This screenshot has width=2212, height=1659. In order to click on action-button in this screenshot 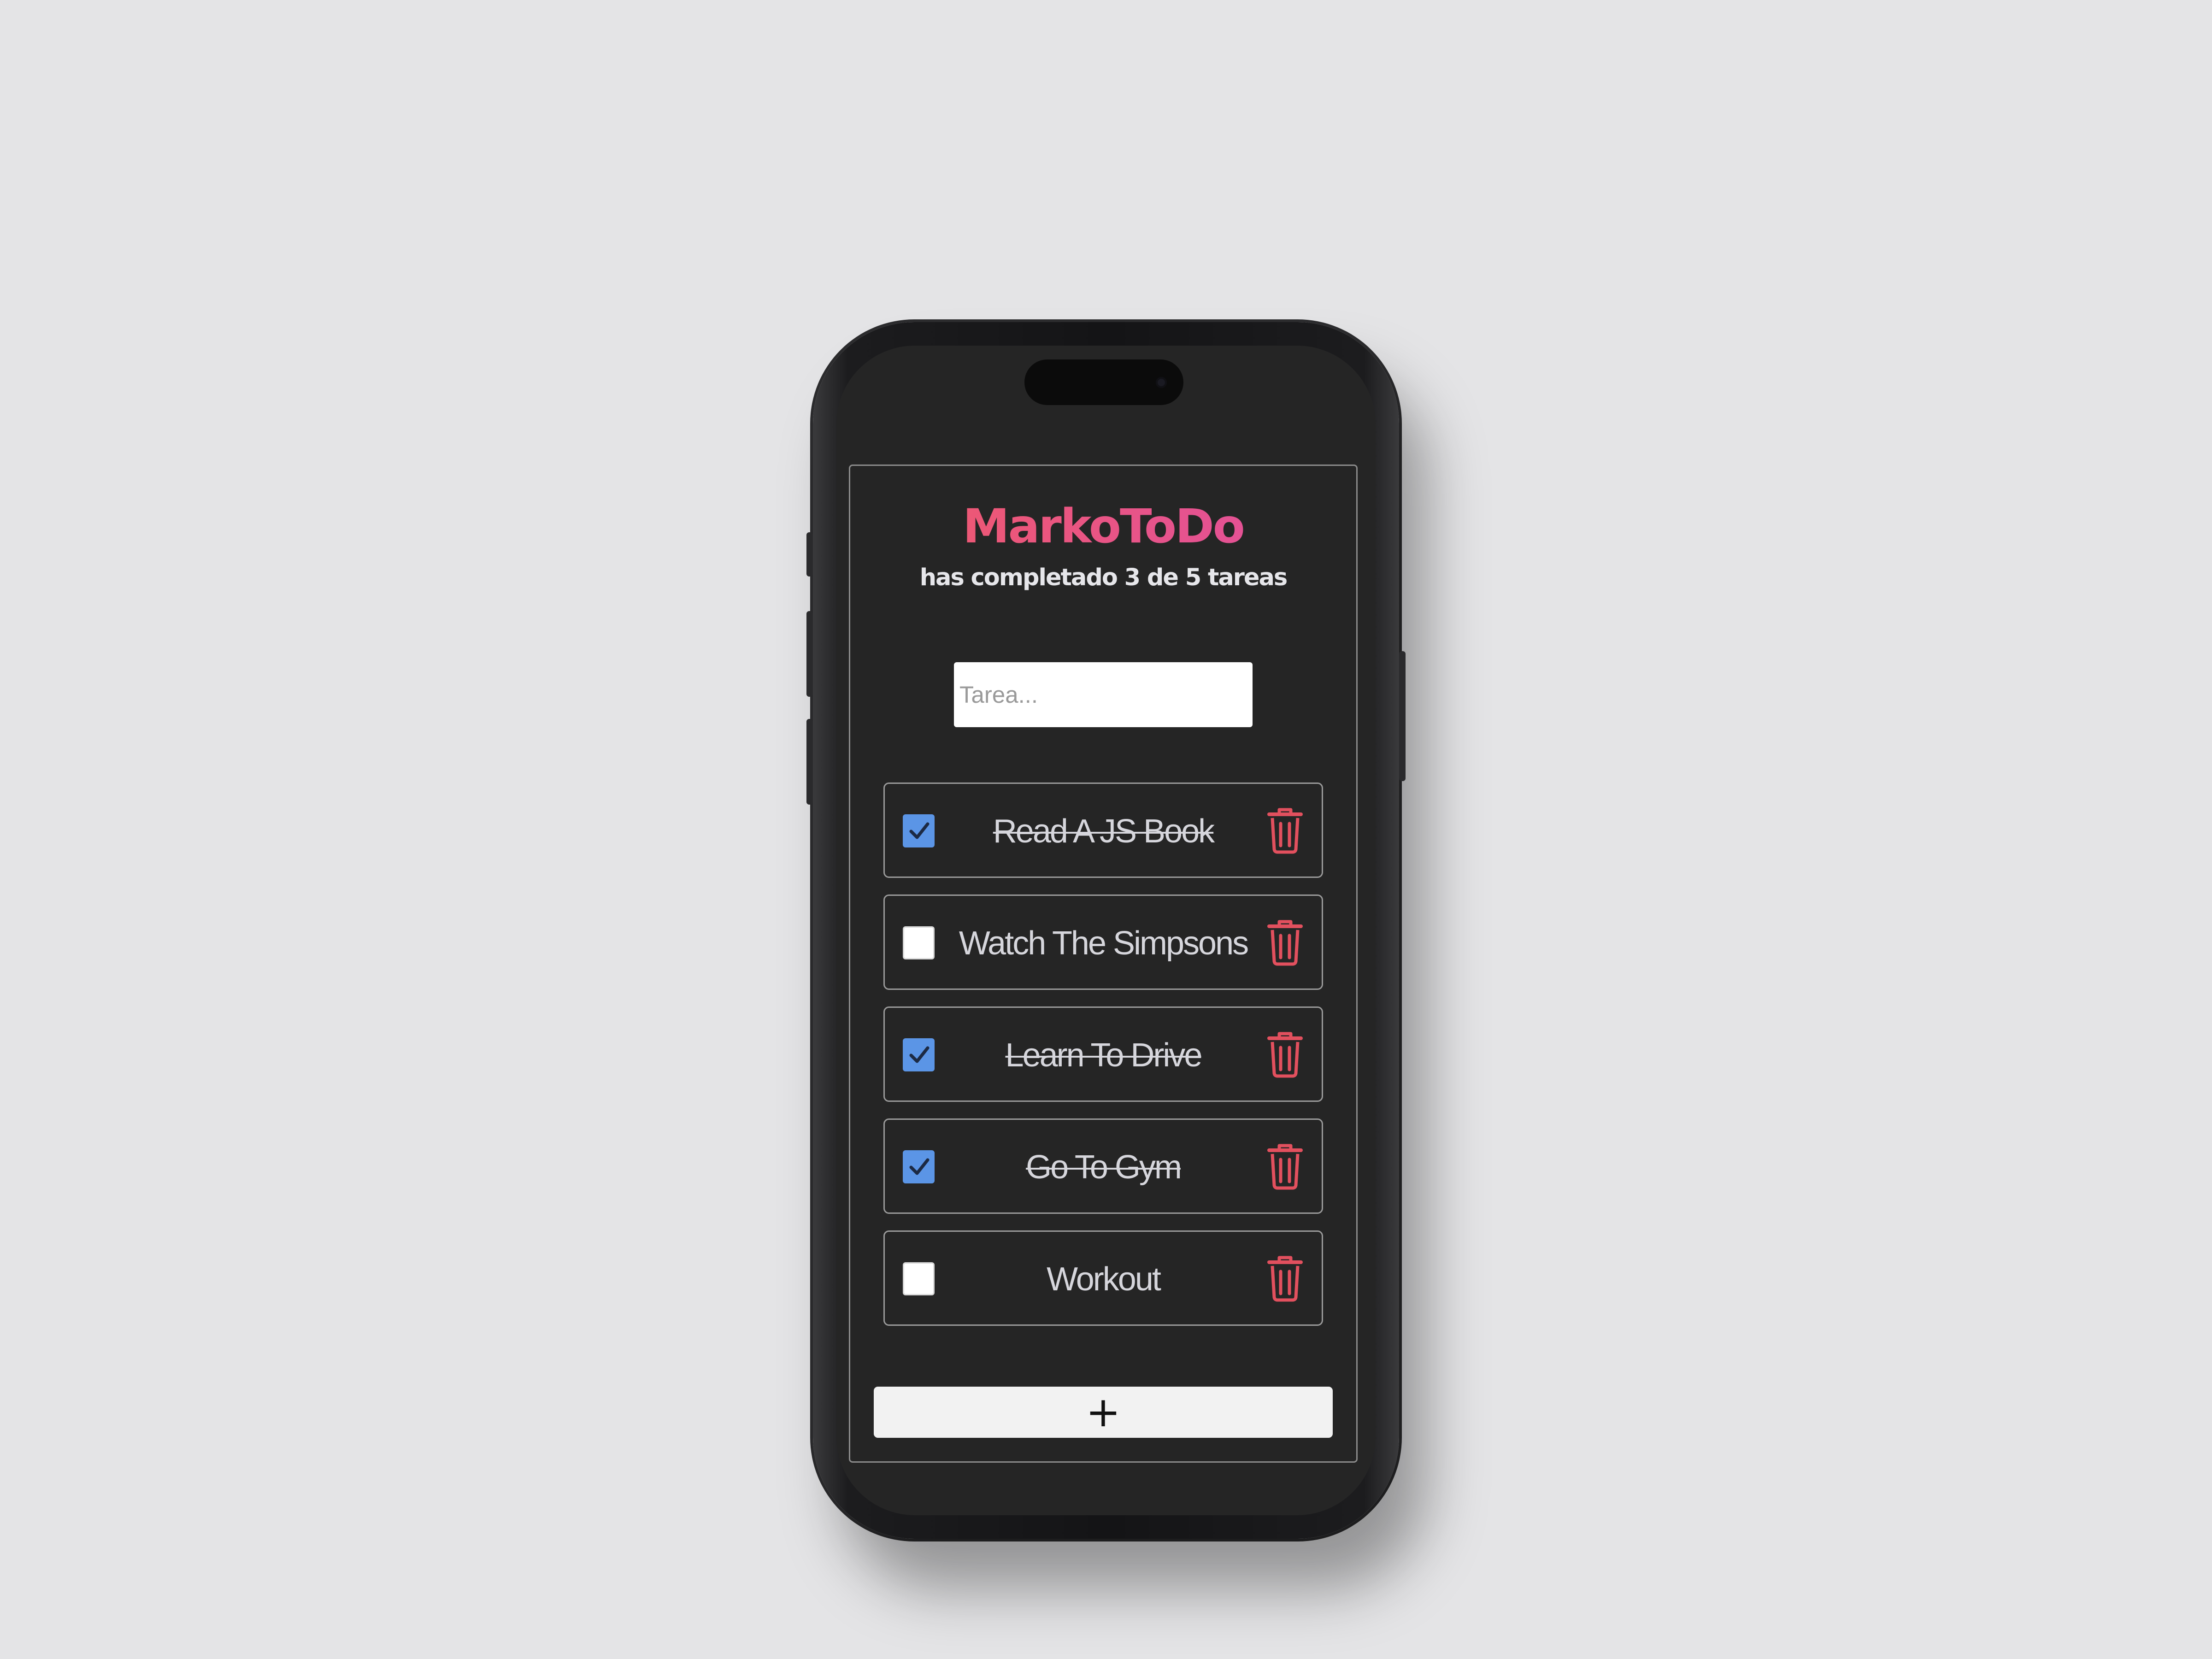, I will do `click(809, 554)`.